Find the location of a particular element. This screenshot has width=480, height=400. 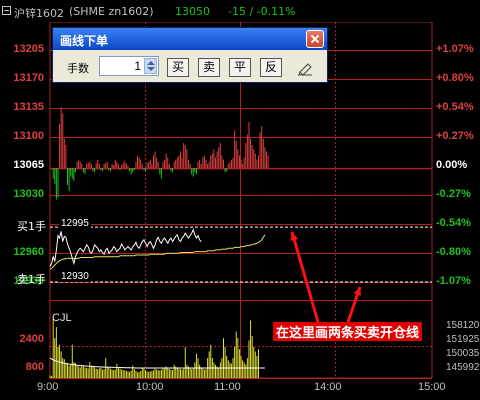

time-tick: 11:00 is located at coordinates (227, 387).